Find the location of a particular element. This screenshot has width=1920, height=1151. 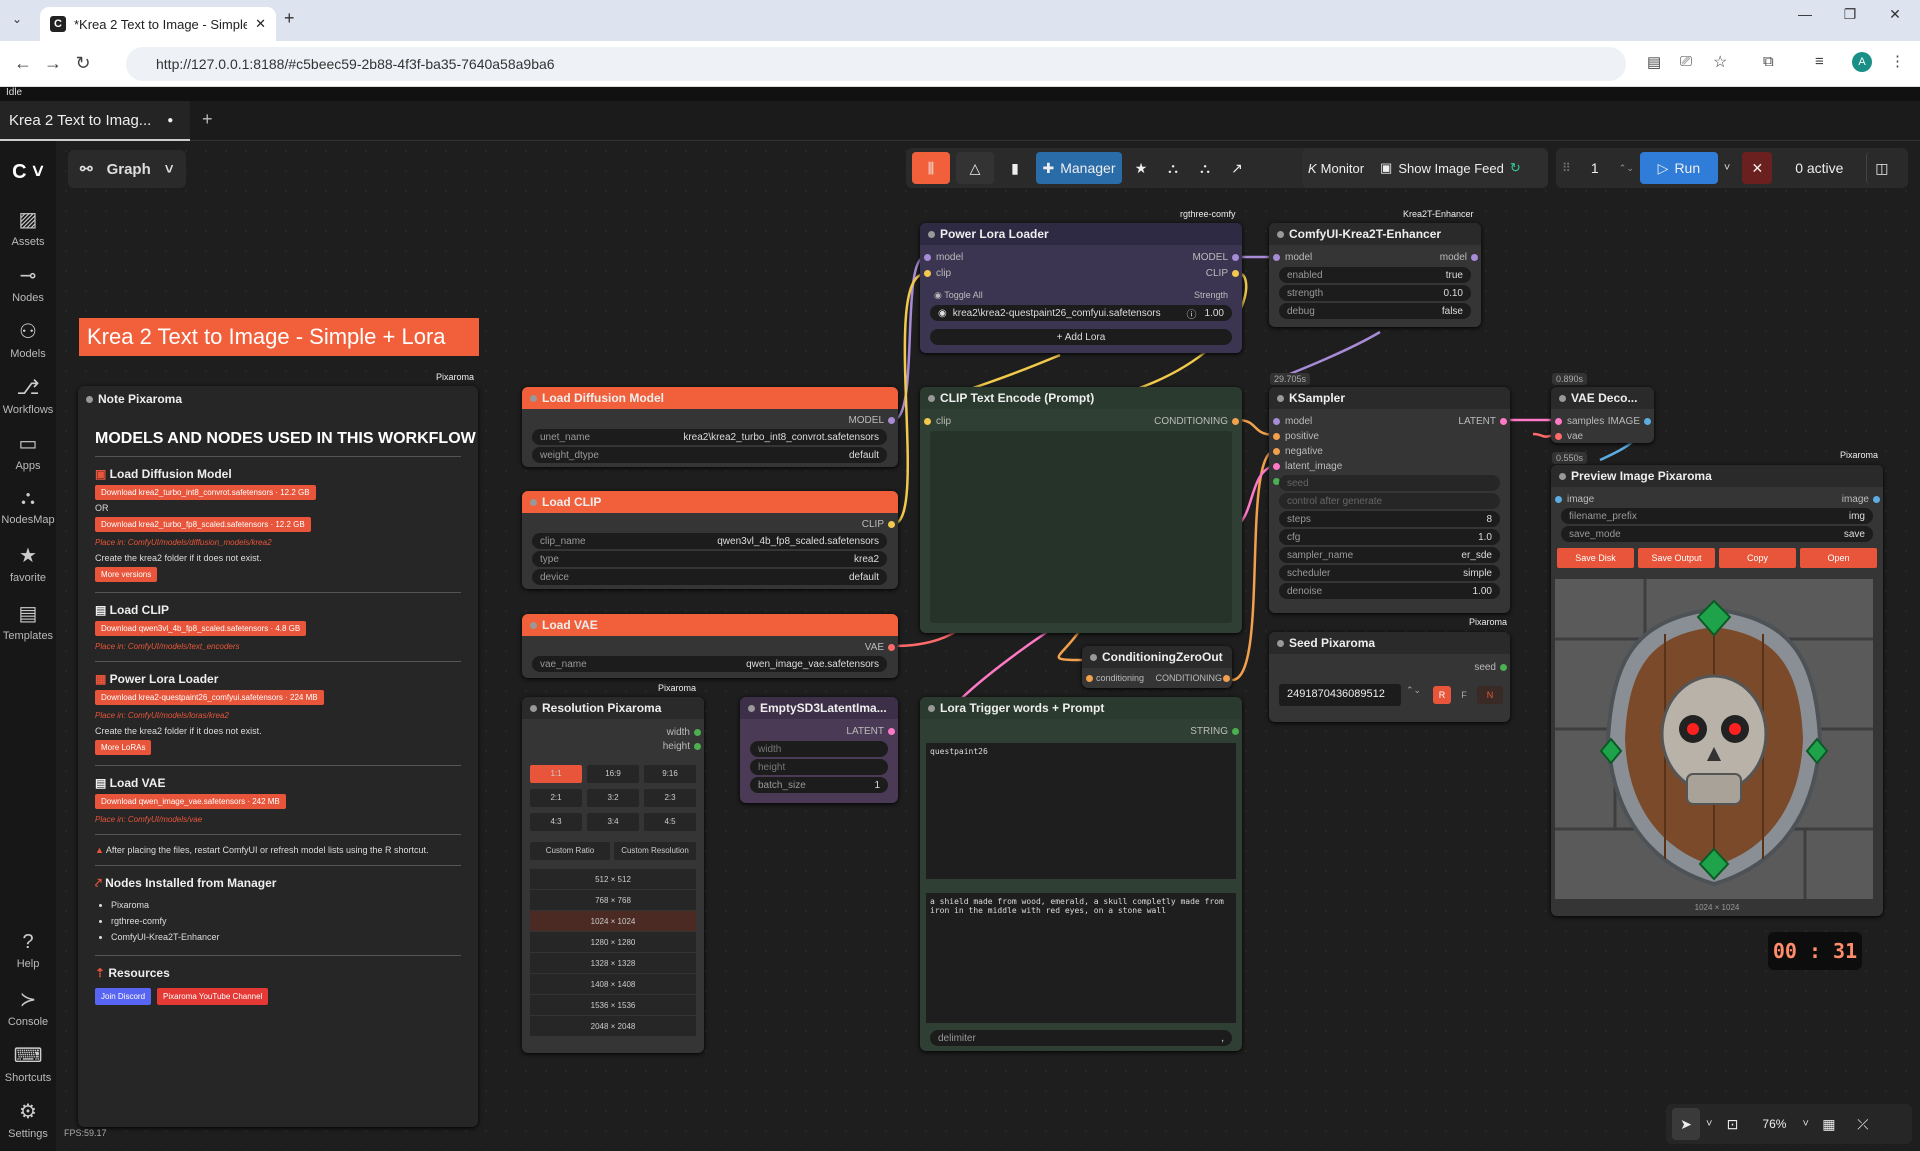

resolution-option: 1280 × 1280 is located at coordinates (613, 942).